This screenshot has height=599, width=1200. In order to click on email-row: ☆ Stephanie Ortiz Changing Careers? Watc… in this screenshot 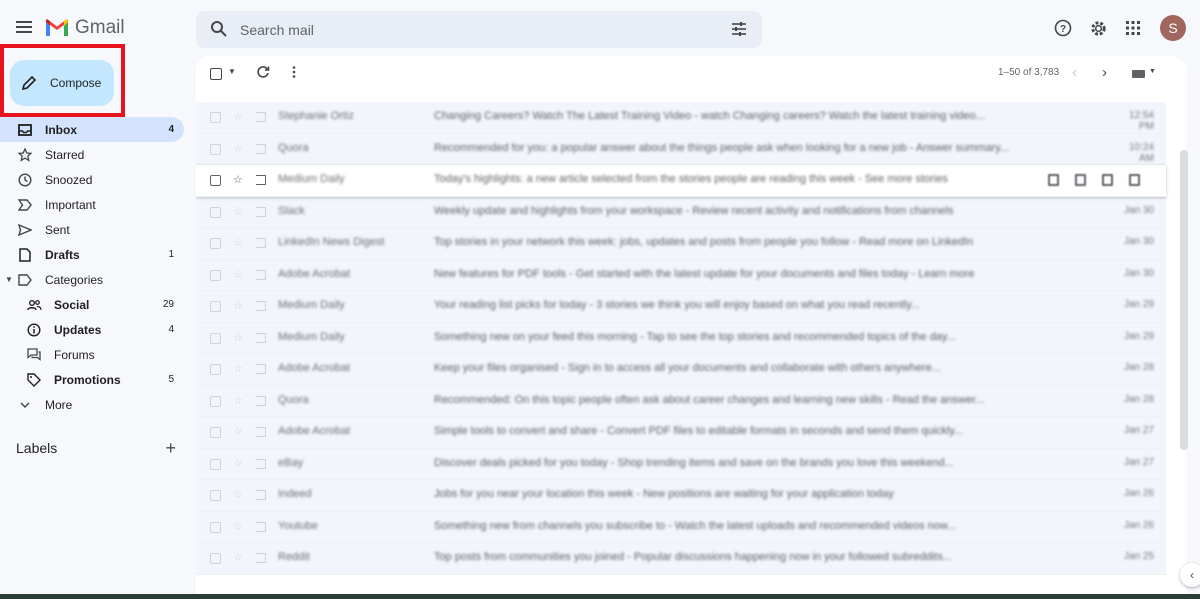, I will do `click(681, 118)`.